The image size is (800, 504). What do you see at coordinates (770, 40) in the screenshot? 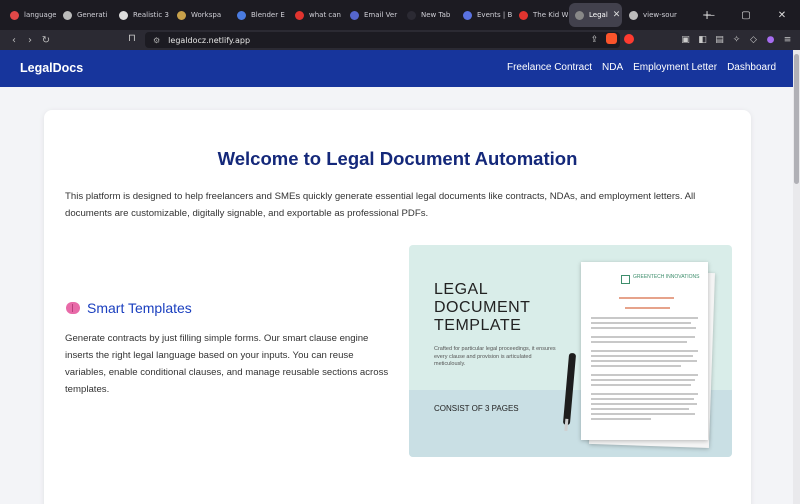
I see `leo-icon: ●` at bounding box center [770, 40].